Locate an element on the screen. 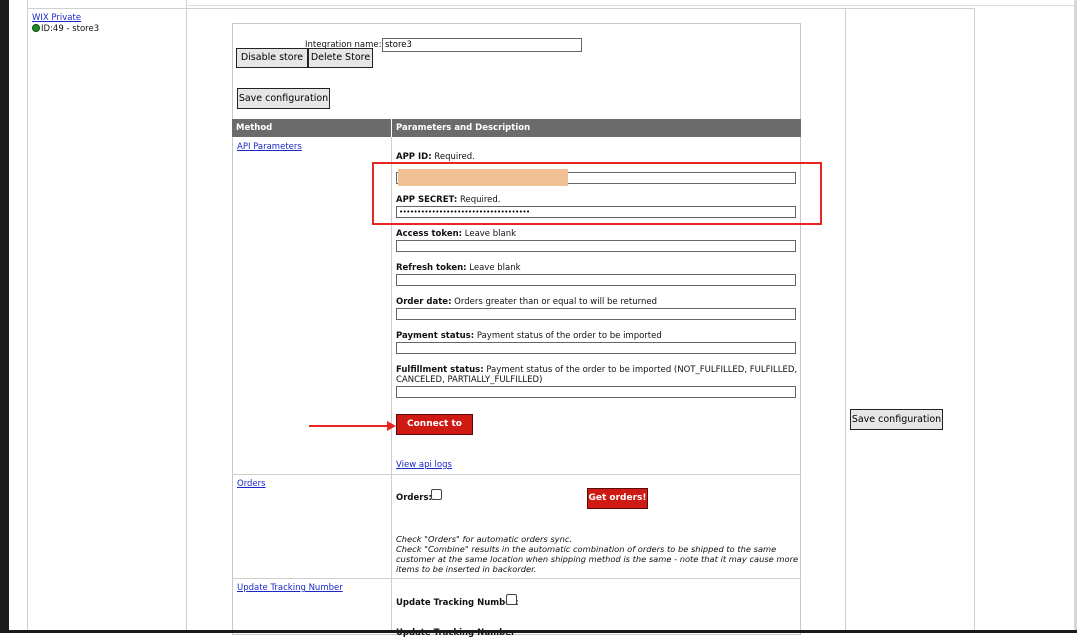 The image size is (1077, 638). app-id-label: APP ID: Required. is located at coordinates (435, 157).